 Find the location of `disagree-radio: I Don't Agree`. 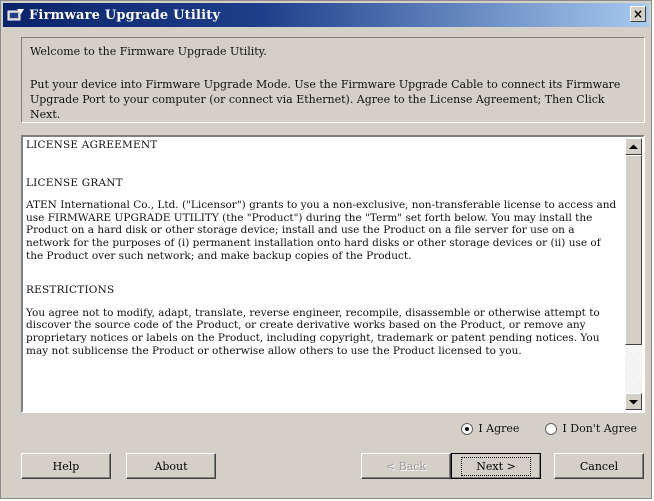

disagree-radio: I Don't Agree is located at coordinates (591, 428).